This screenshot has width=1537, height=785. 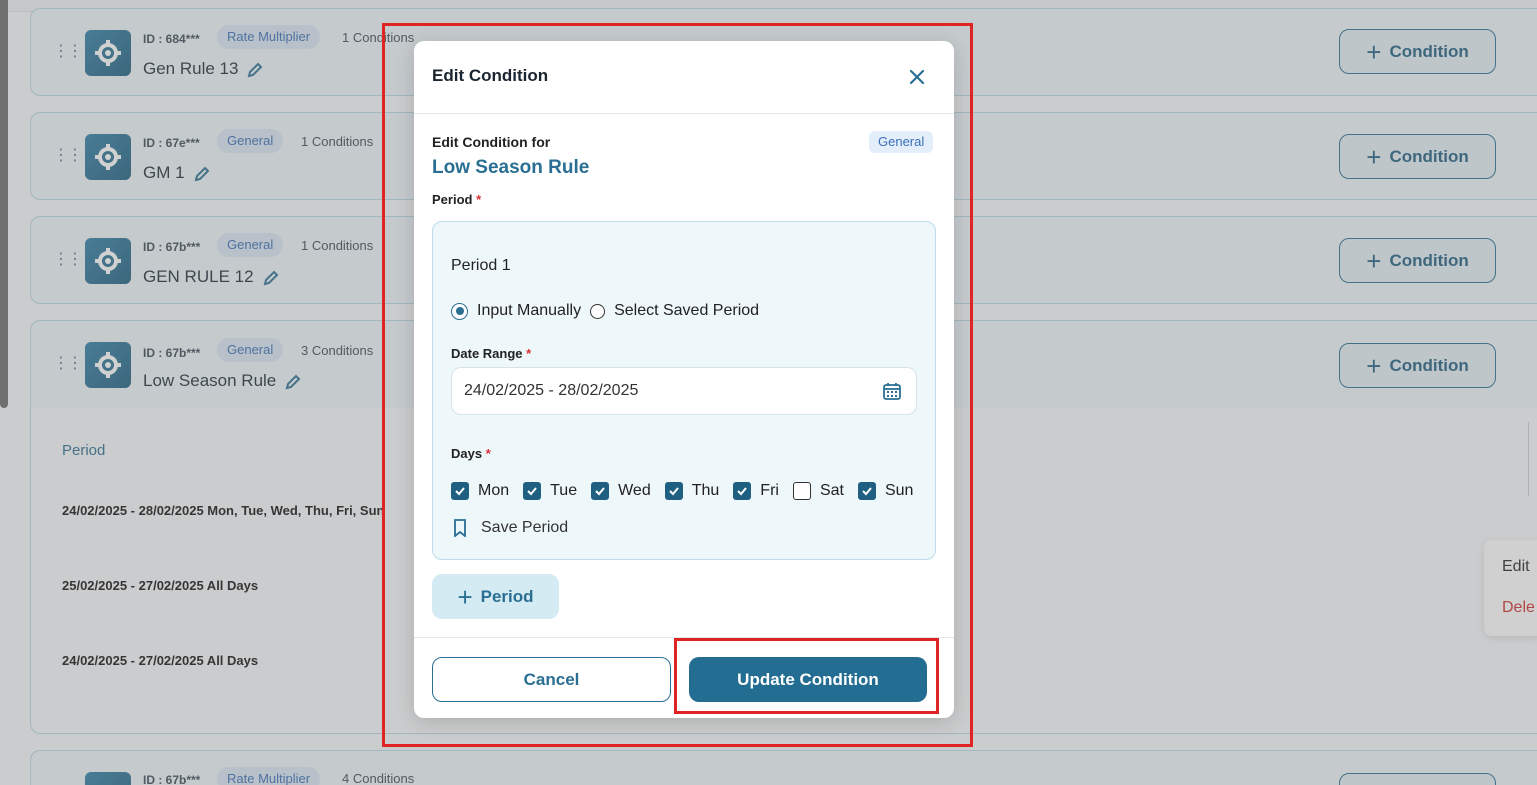 What do you see at coordinates (806, 676) in the screenshot?
I see `highlight-frame-update-button` at bounding box center [806, 676].